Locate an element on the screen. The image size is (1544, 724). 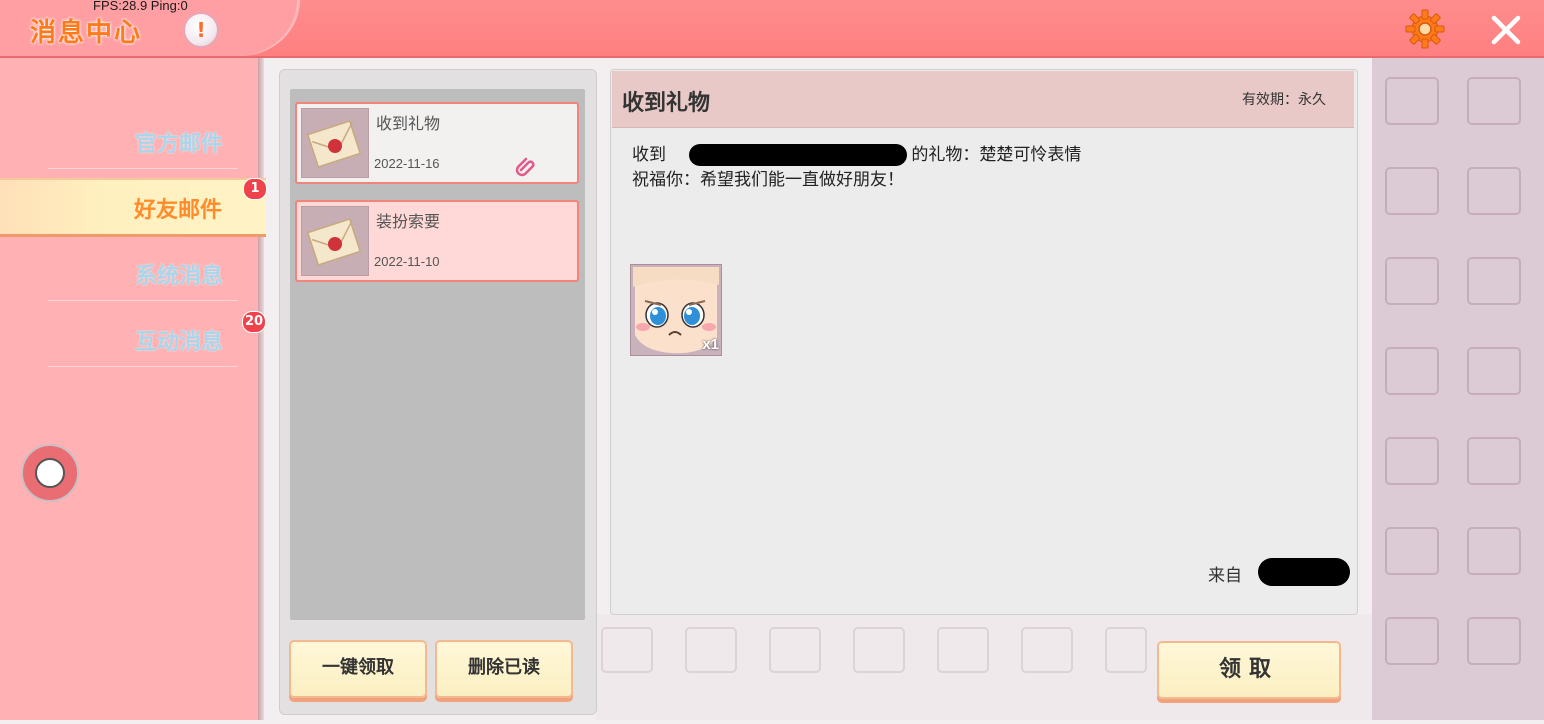
redacted-sender-name is located at coordinates (1304, 572).